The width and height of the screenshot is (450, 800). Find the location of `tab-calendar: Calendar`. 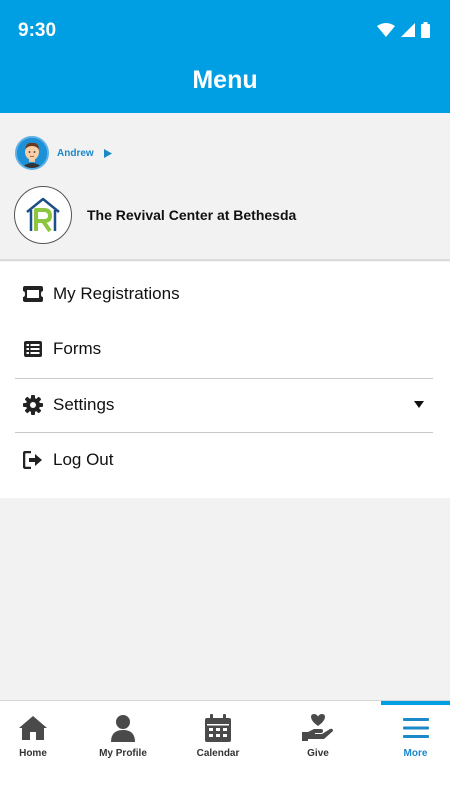

tab-calendar: Calendar is located at coordinates (218, 750).